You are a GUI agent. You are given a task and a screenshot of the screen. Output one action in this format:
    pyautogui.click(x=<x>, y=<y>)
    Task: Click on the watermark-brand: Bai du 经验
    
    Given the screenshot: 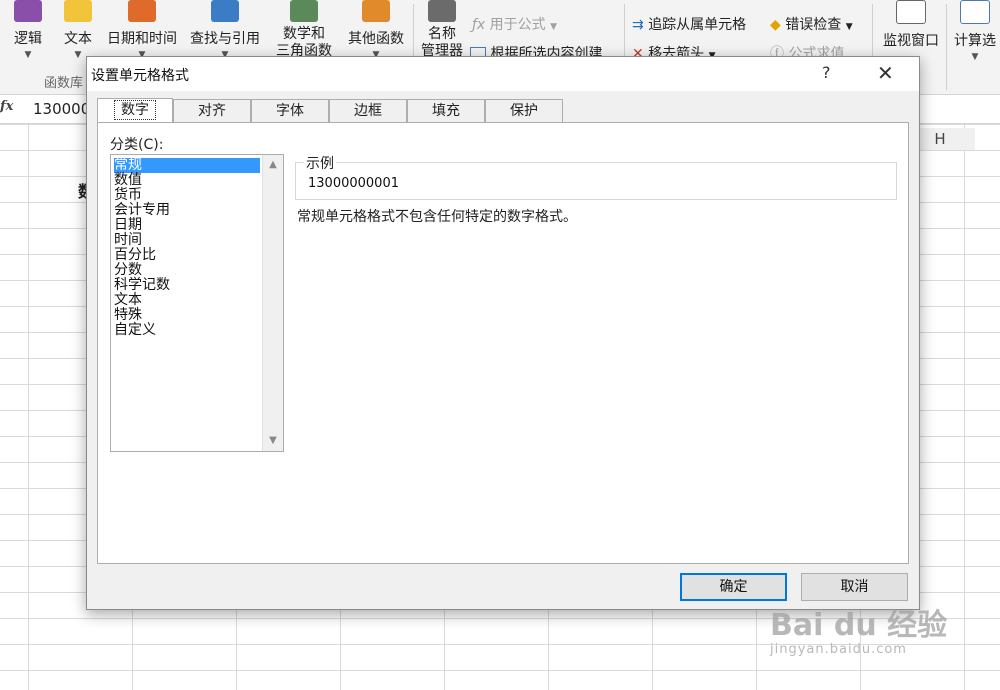 What is the action you would take?
    pyautogui.click(x=859, y=625)
    